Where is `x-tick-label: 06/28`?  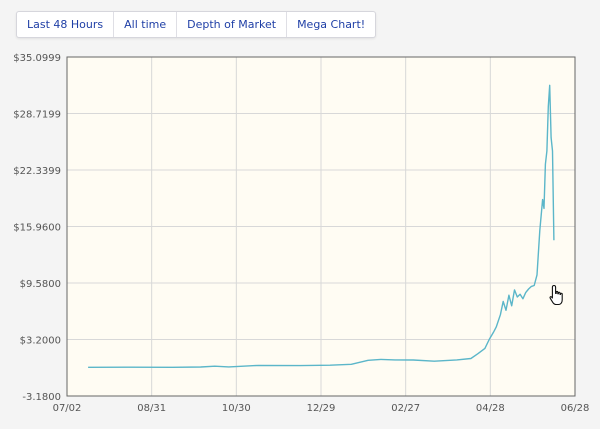 x-tick-label: 06/28 is located at coordinates (575, 408).